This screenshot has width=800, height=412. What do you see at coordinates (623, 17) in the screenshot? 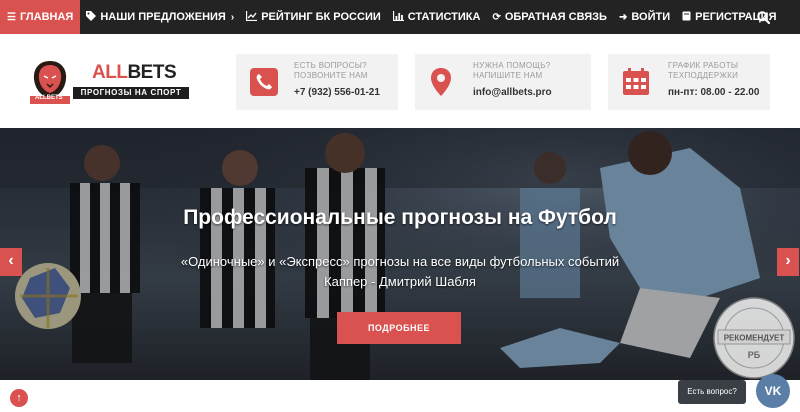
I see `sign-in-icon: ➜` at bounding box center [623, 17].